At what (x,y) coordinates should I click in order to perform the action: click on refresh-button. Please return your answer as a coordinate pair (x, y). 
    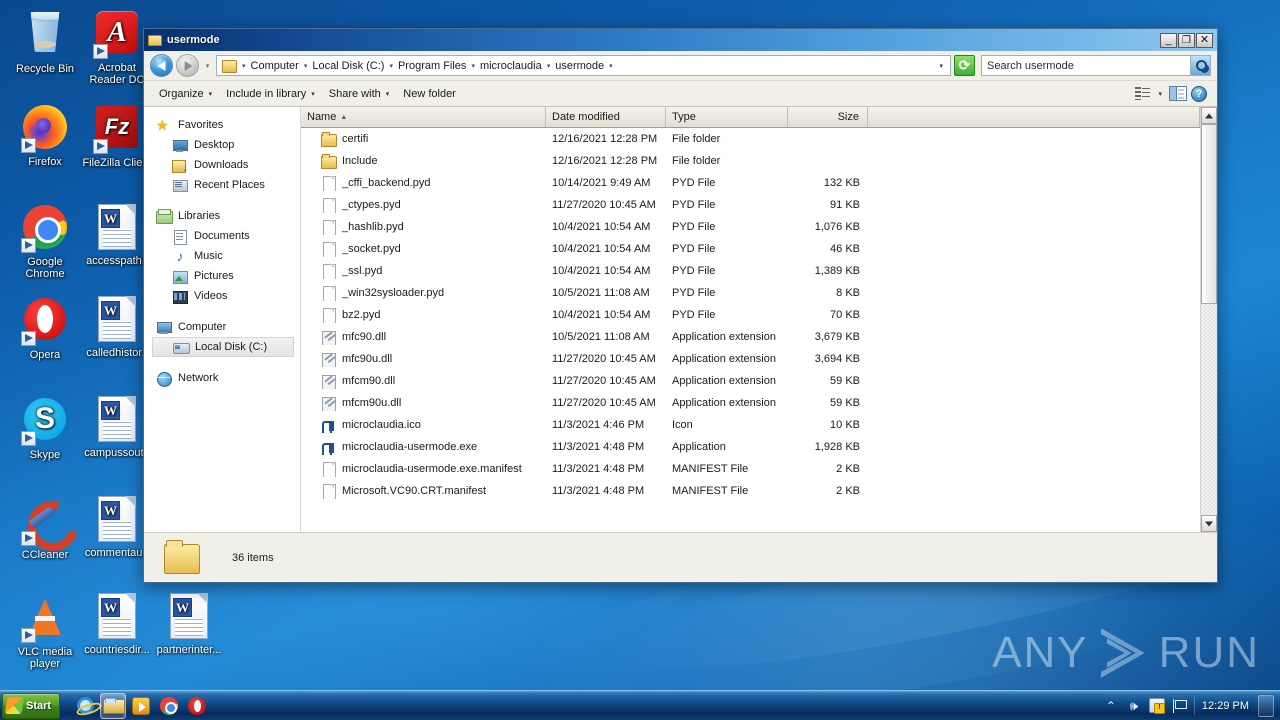
    Looking at the image, I should click on (964, 65).